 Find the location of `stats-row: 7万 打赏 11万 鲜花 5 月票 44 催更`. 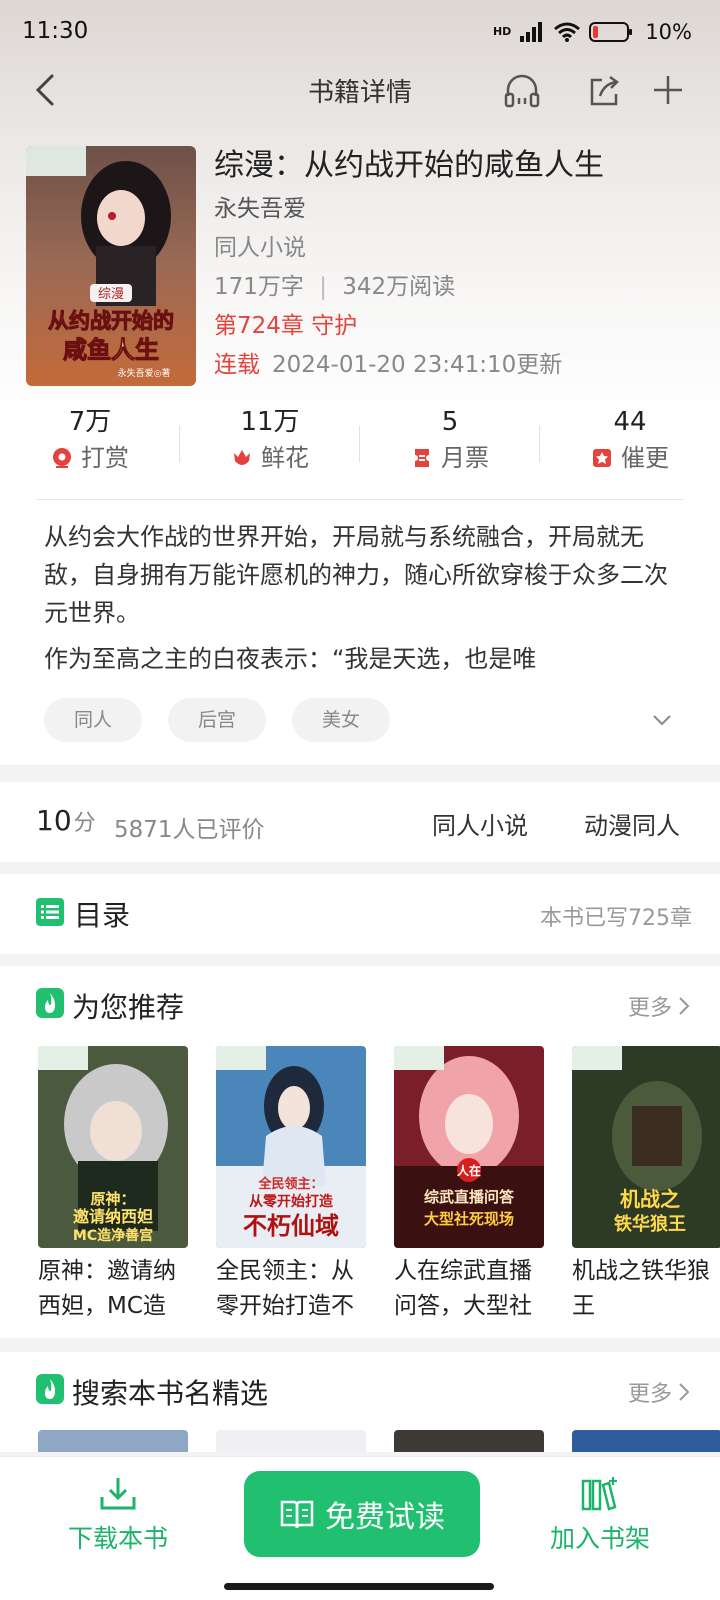

stats-row: 7万 打赏 11万 鲜花 5 月票 44 催更 is located at coordinates (360, 444).